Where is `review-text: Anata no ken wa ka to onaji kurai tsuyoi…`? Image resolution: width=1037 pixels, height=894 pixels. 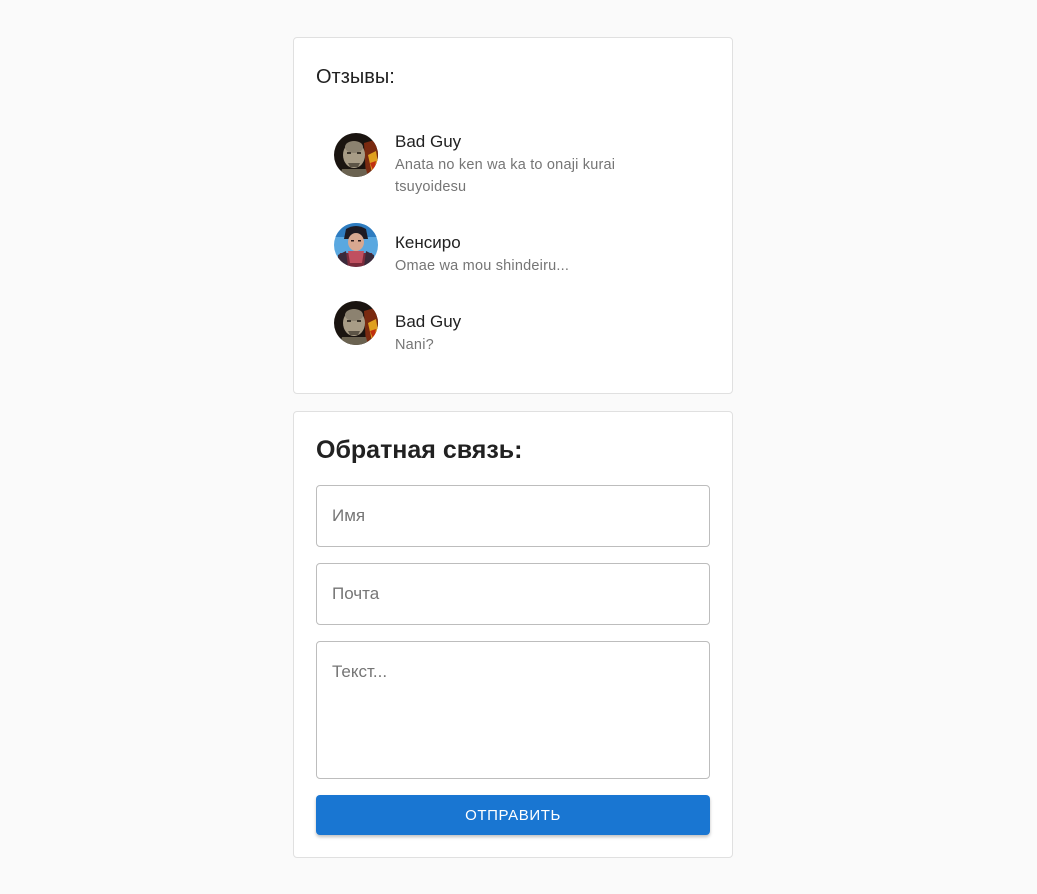
review-text: Anata no ken wa ka to onaji kurai tsuyoi… is located at coordinates (505, 176).